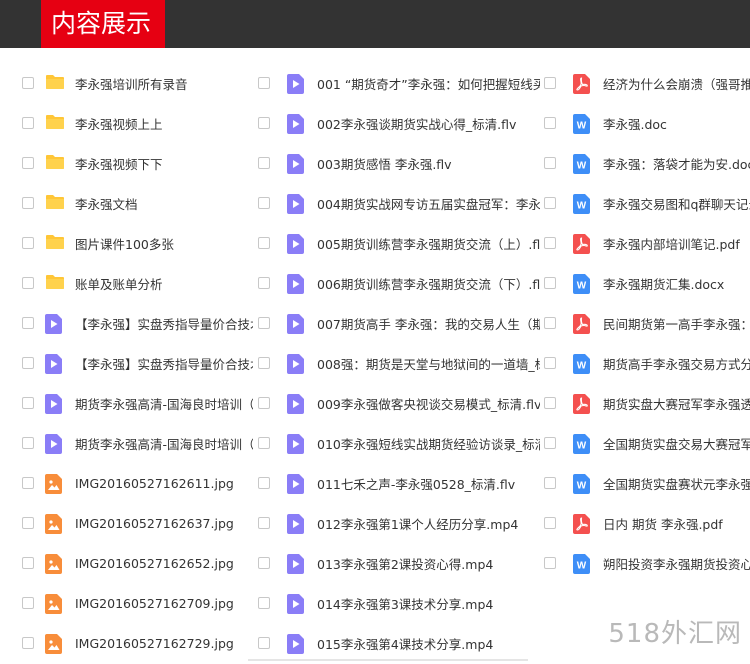 Image resolution: width=750 pixels, height=664 pixels. Describe the element at coordinates (405, 643) in the screenshot. I see `file-name: 015李永强第4课技术分享.mp4` at that location.